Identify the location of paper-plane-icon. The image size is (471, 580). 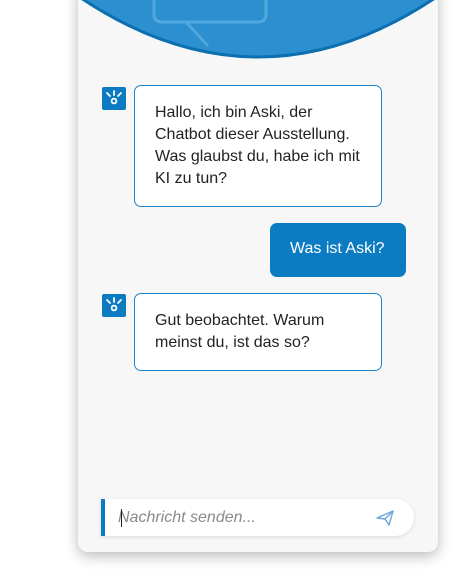
(385, 518).